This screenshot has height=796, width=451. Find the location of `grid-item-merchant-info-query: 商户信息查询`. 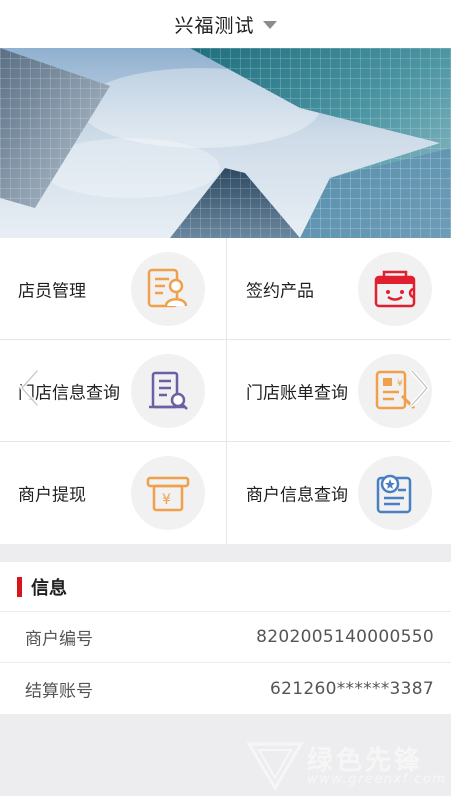

grid-item-merchant-info-query: 商户信息查询 is located at coordinates (338, 493).